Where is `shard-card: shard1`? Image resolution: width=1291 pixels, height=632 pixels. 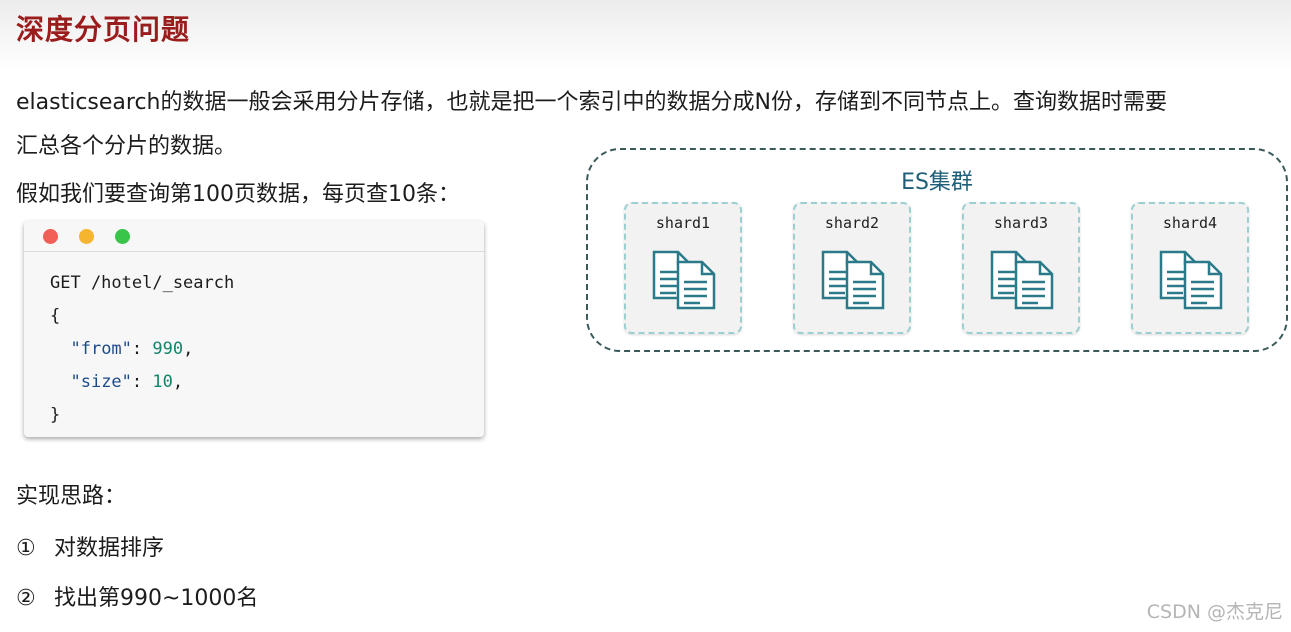 shard-card: shard1 is located at coordinates (683, 268).